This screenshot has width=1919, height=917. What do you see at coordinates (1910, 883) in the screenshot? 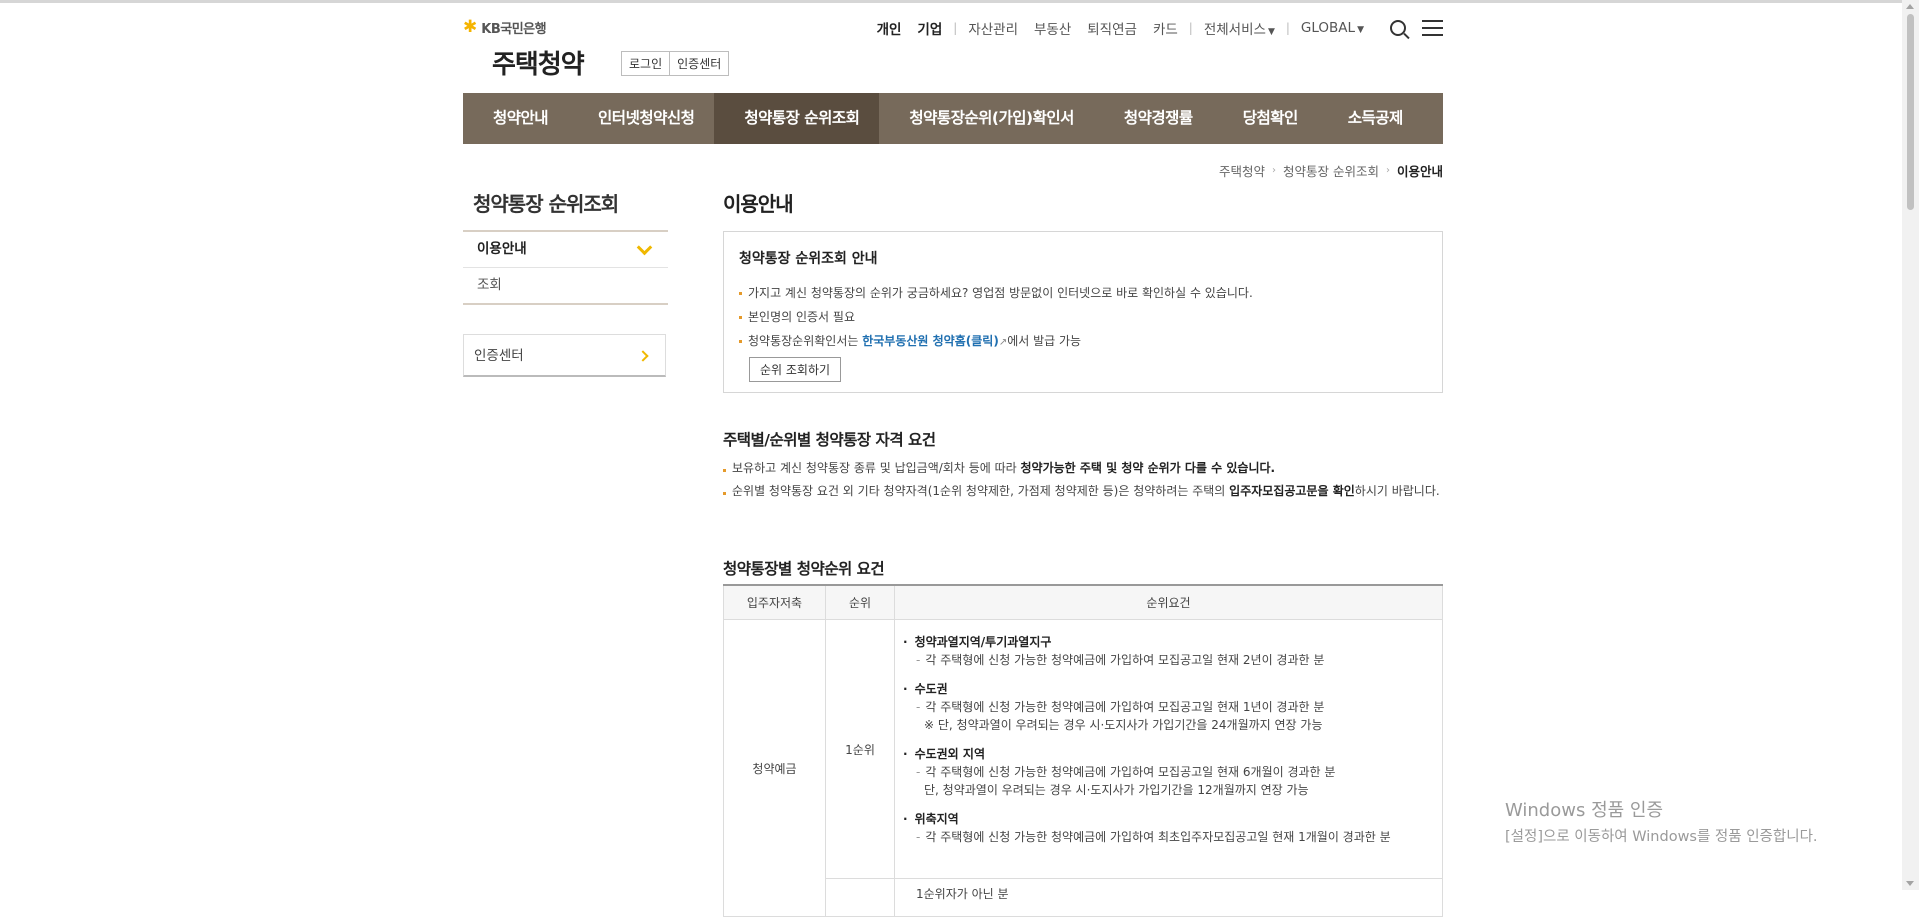
I see `scroll-down-icon` at bounding box center [1910, 883].